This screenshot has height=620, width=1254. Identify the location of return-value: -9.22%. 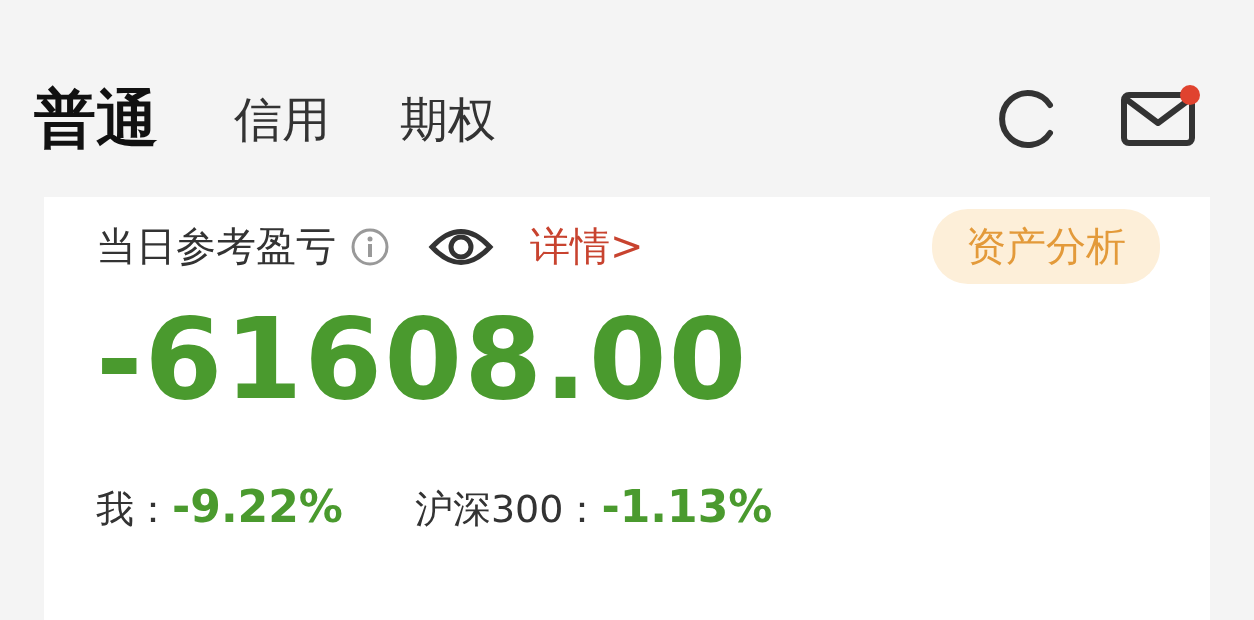
(257, 507).